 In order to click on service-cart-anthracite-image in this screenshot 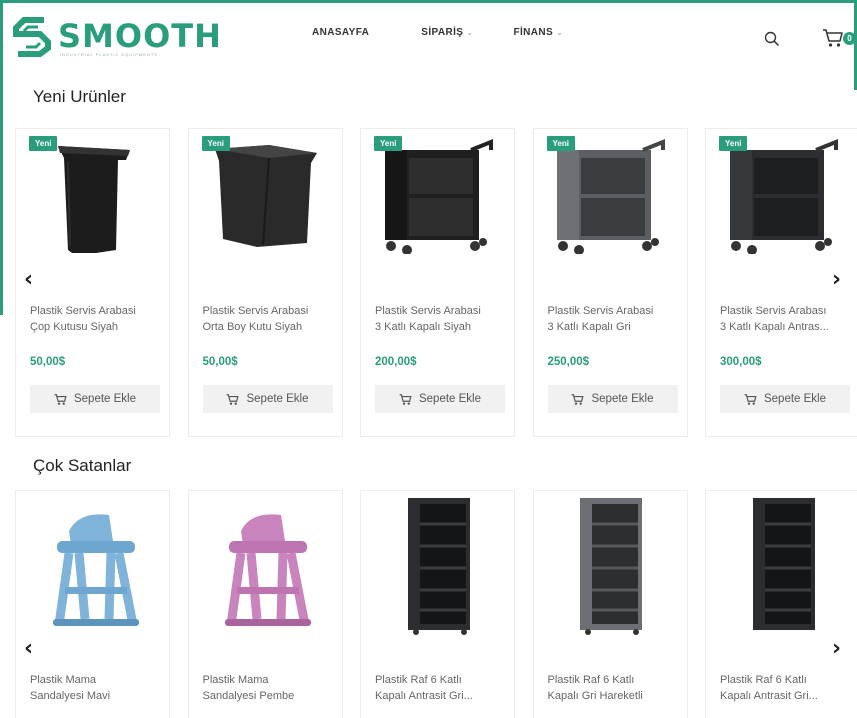, I will do `click(783, 196)`.